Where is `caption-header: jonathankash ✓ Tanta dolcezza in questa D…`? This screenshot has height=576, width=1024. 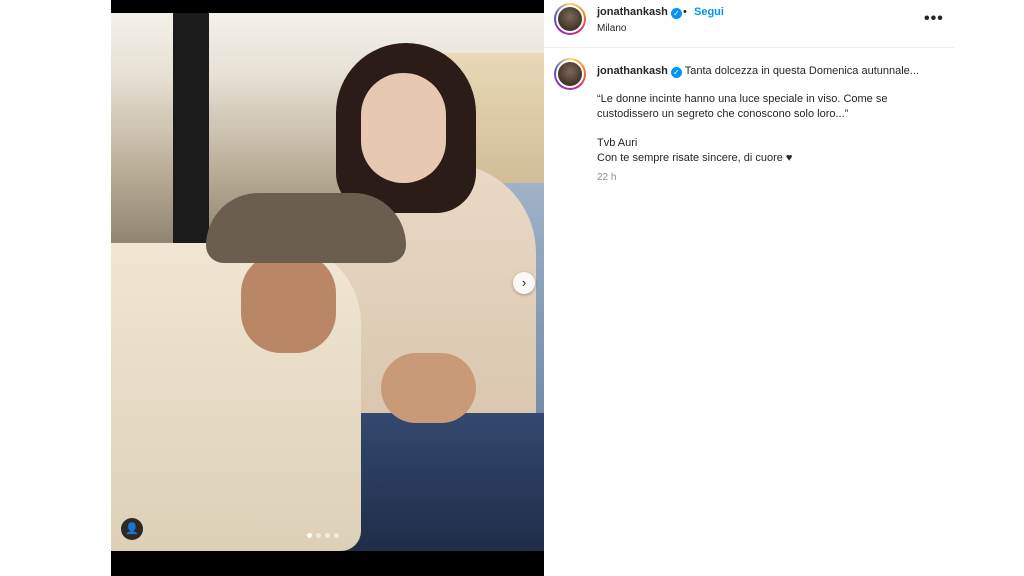 caption-header: jonathankash ✓ Tanta dolcezza in questa D… is located at coordinates (758, 71).